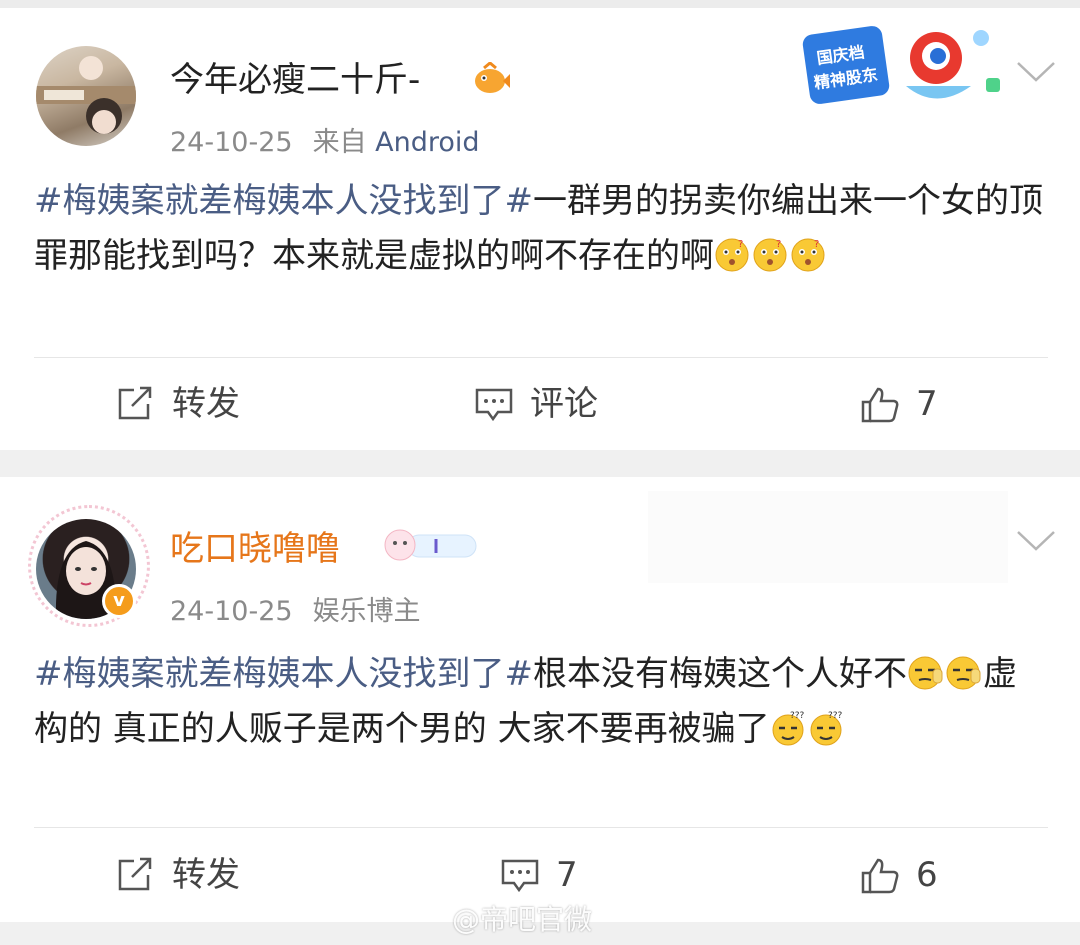  I want to click on member-medal-icon, so click(430, 545).